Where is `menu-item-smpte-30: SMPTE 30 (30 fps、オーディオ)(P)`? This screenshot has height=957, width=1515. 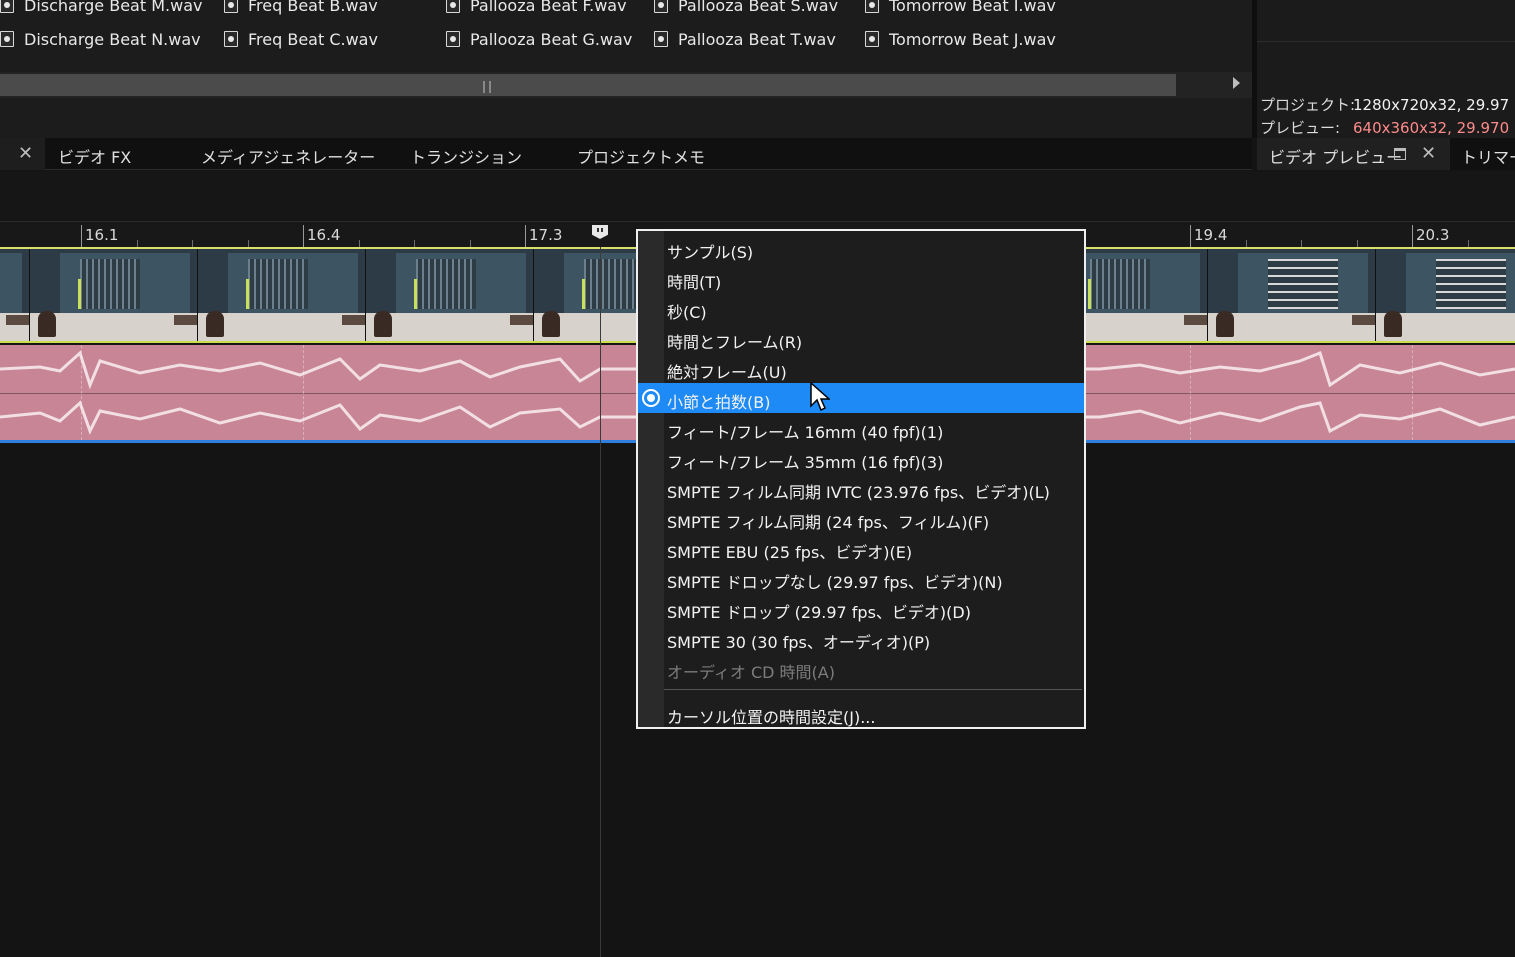
menu-item-smpte-30: SMPTE 30 (30 fps、オーディオ)(P) is located at coordinates (861, 638).